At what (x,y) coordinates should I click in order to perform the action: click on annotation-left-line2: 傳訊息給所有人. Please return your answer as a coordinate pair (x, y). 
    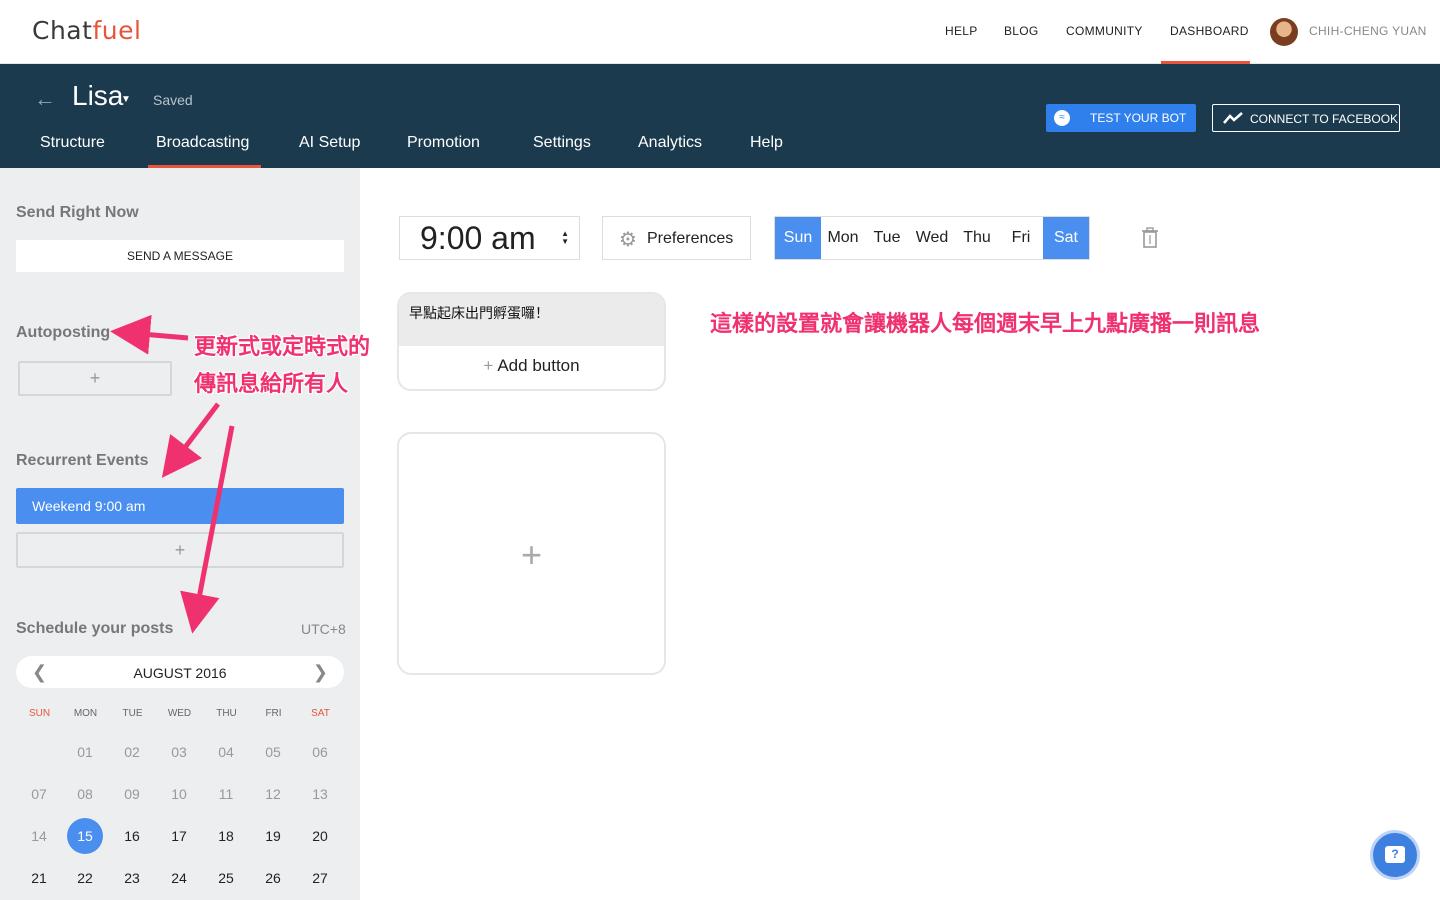
    Looking at the image, I should click on (271, 384).